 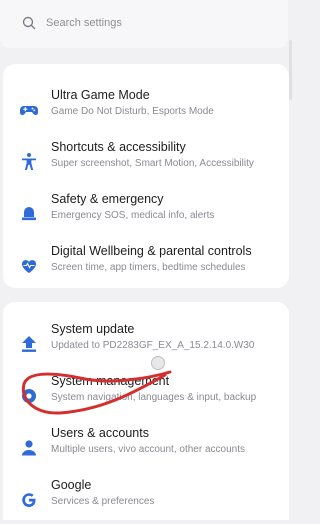 I want to click on setting-title: System update, so click(x=93, y=329).